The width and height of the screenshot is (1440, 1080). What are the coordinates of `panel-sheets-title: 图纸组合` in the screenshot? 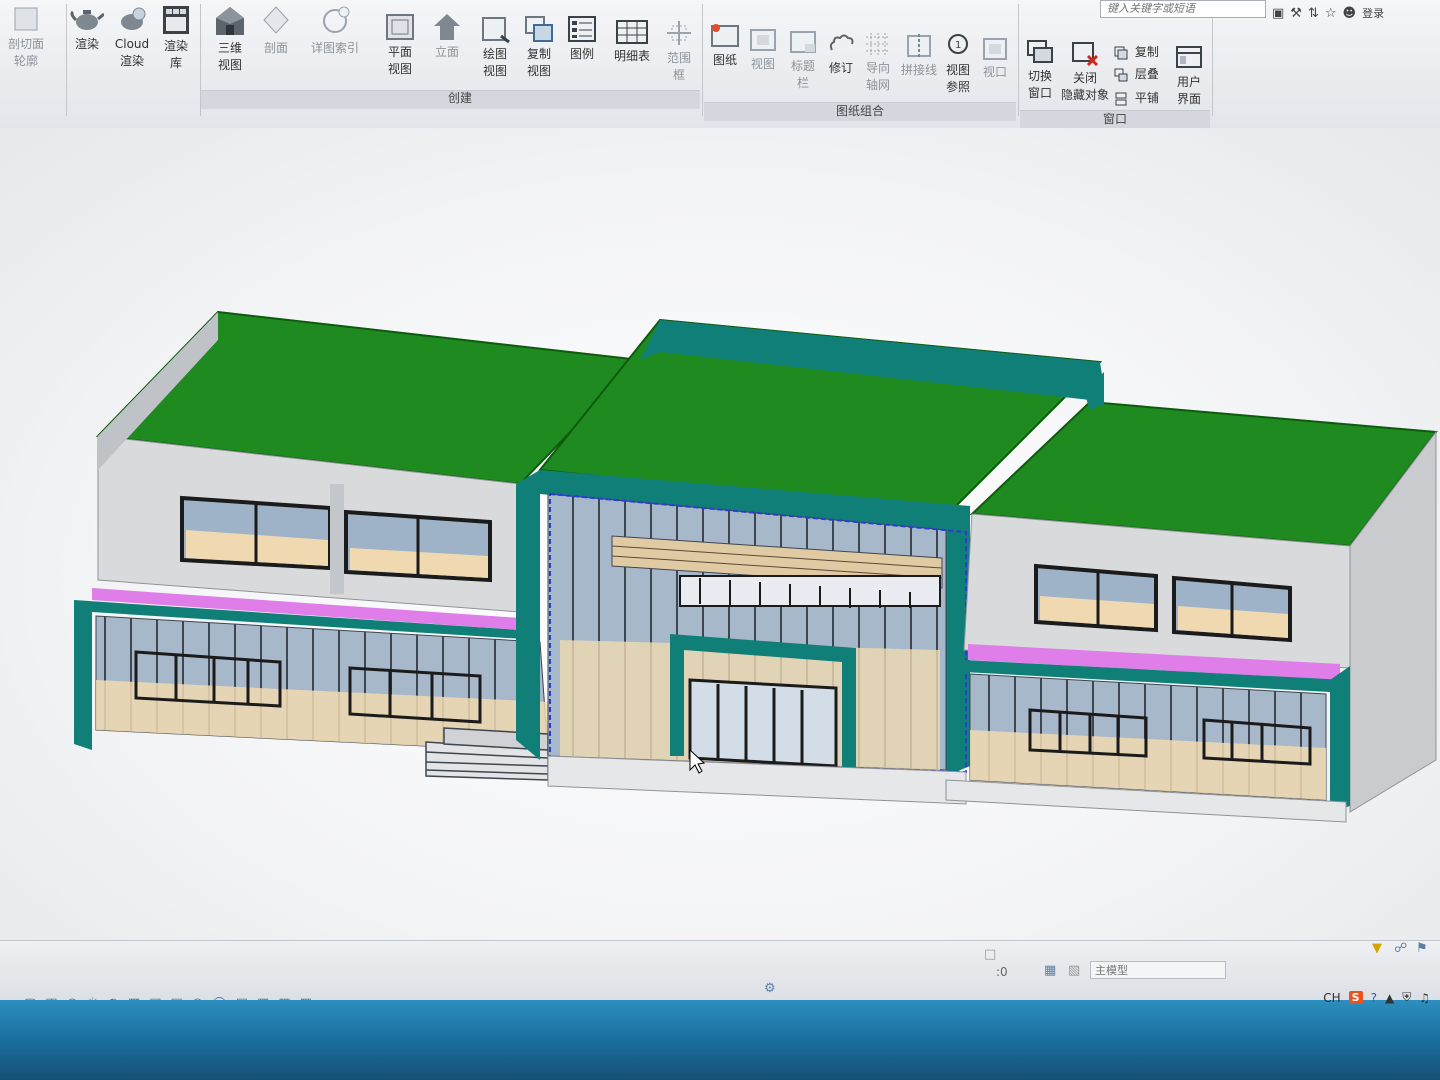 It's located at (859, 111).